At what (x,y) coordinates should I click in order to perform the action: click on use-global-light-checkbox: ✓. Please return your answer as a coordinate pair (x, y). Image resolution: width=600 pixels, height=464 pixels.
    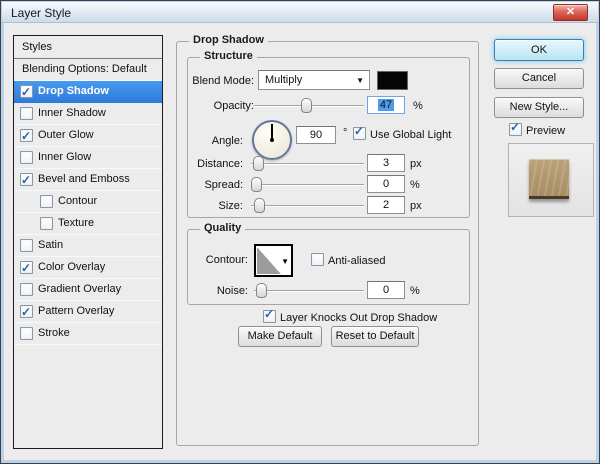
    Looking at the image, I should click on (359, 132).